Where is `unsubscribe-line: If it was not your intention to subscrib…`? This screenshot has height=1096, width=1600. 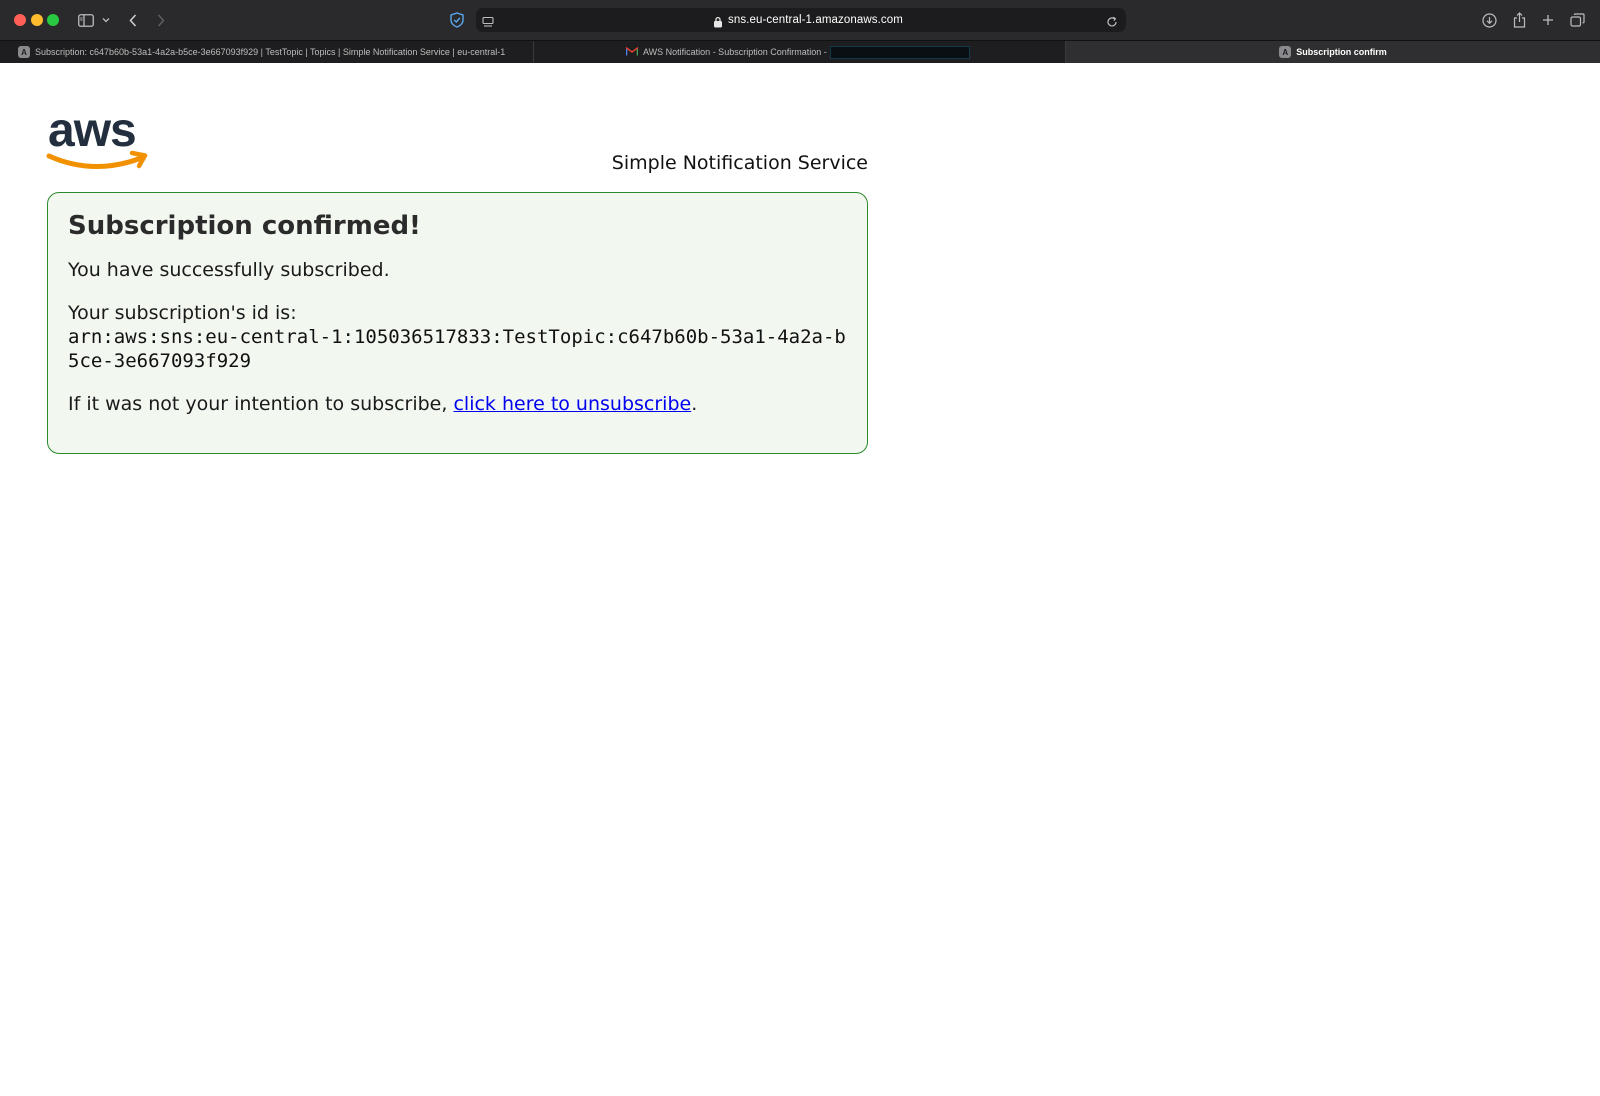 unsubscribe-line: If it was not your intention to subscrib… is located at coordinates (382, 404).